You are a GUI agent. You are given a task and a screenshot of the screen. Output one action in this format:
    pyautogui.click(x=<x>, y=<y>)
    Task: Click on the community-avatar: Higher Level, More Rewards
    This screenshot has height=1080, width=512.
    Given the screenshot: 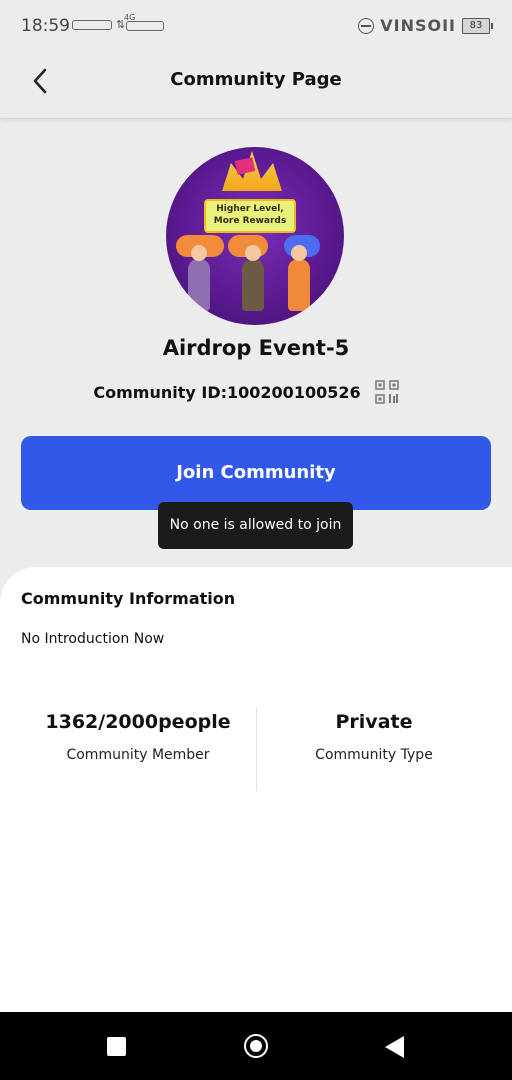 What is the action you would take?
    pyautogui.click(x=255, y=236)
    